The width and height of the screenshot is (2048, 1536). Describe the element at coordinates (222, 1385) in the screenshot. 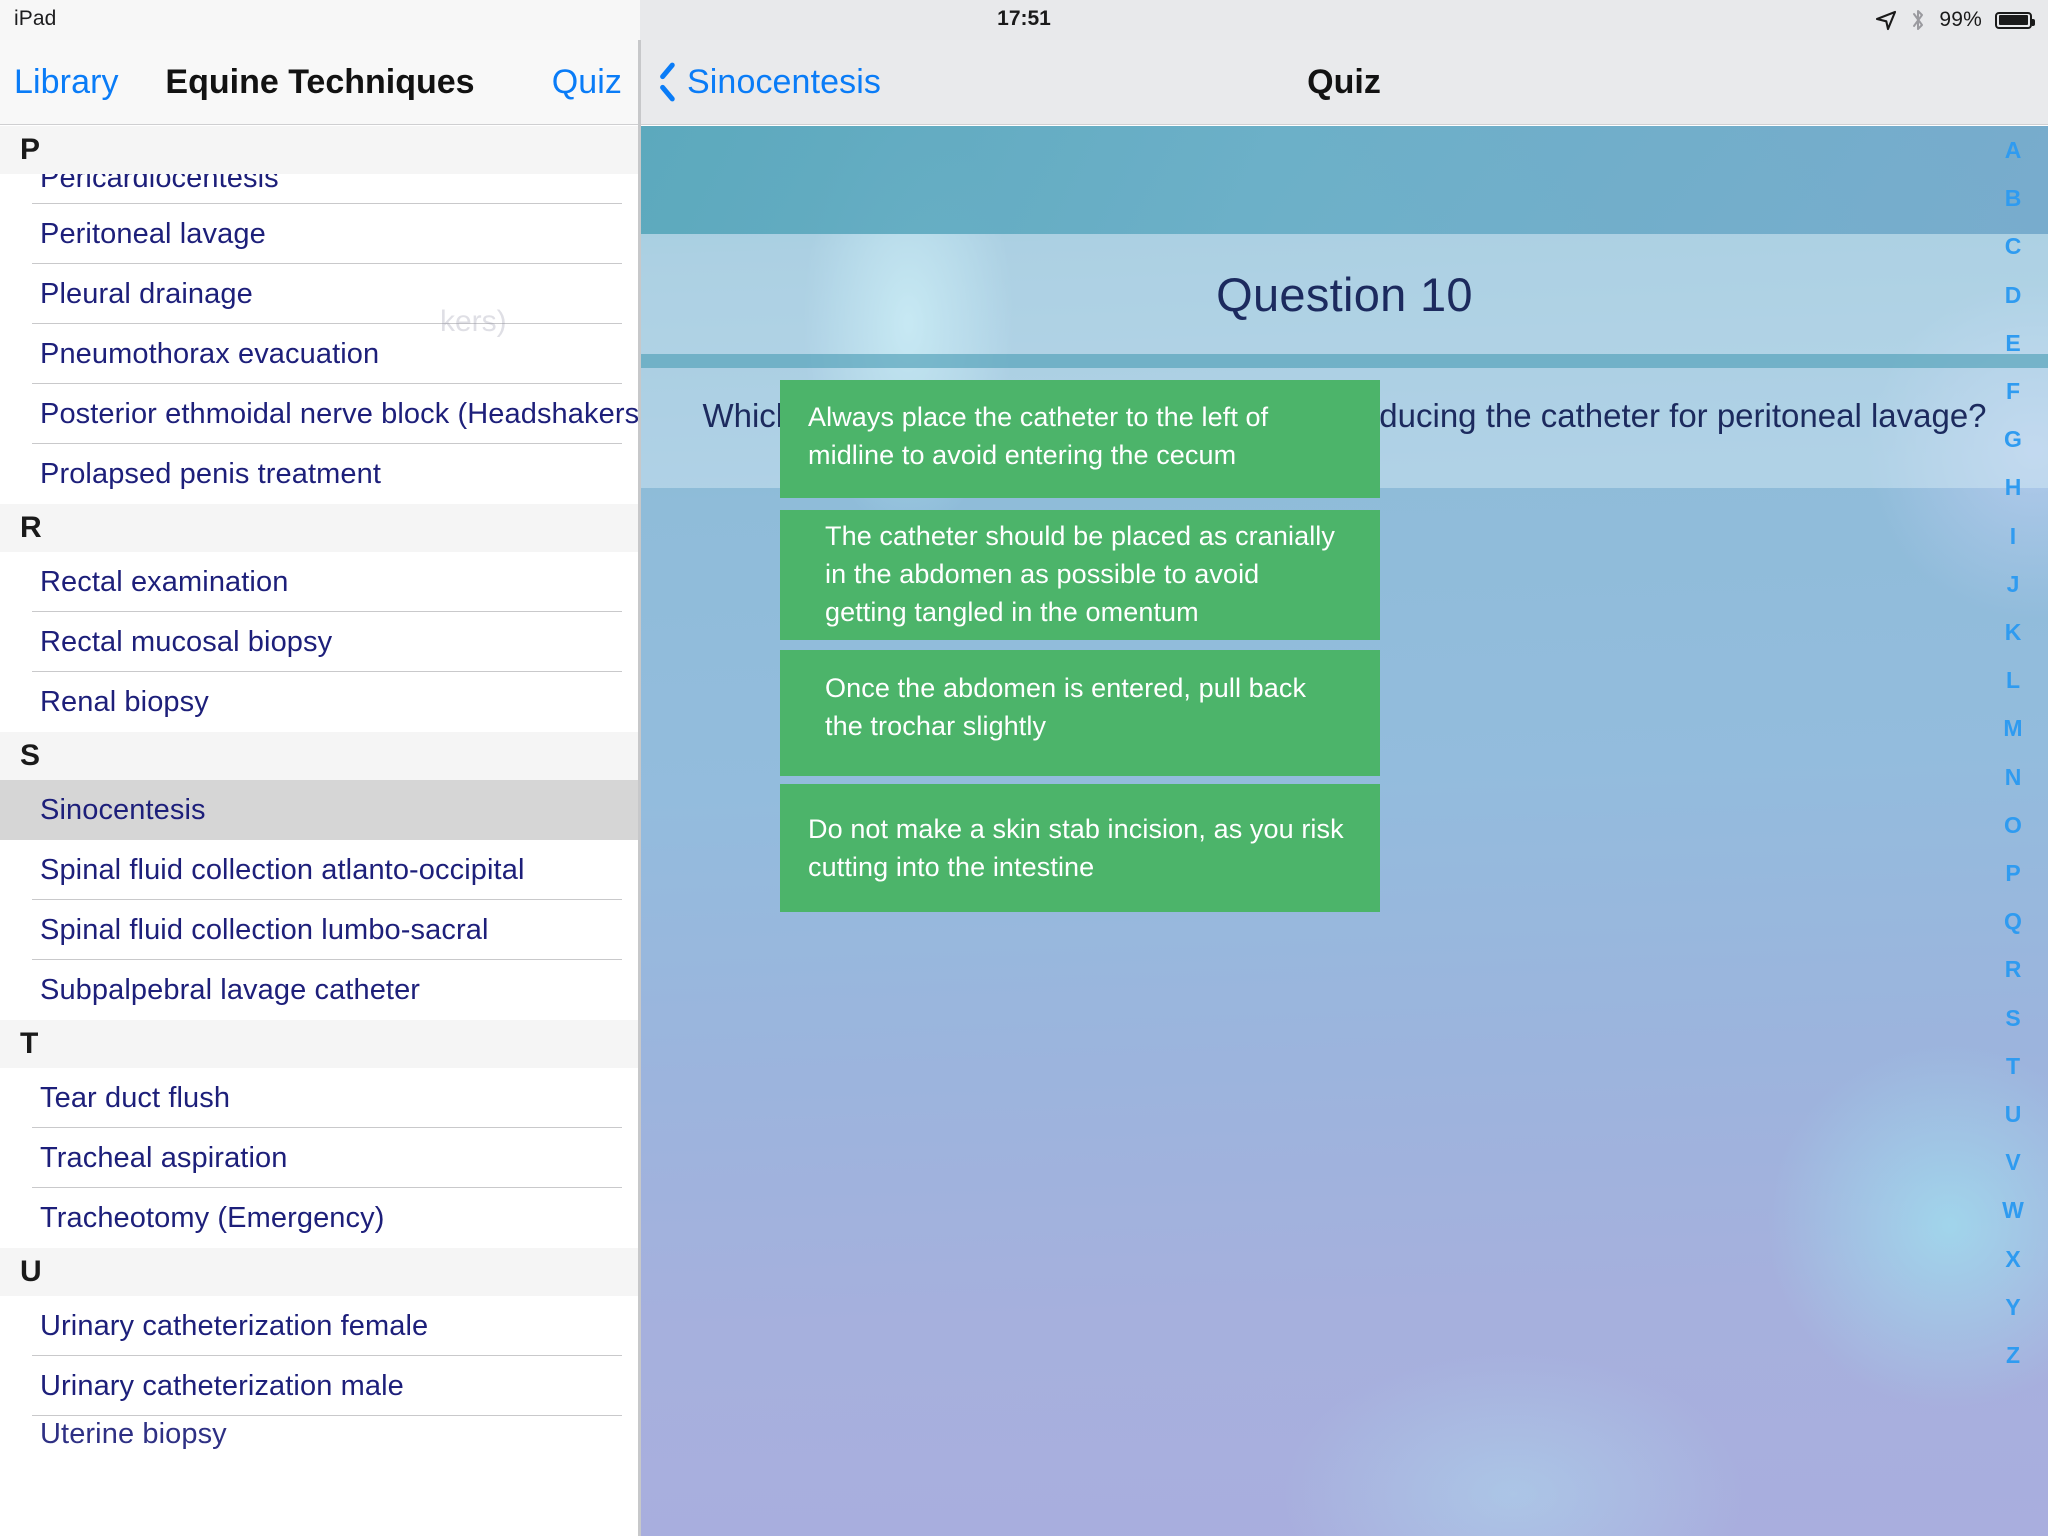

I see `list-item-label: Urinary catheterization male` at that location.